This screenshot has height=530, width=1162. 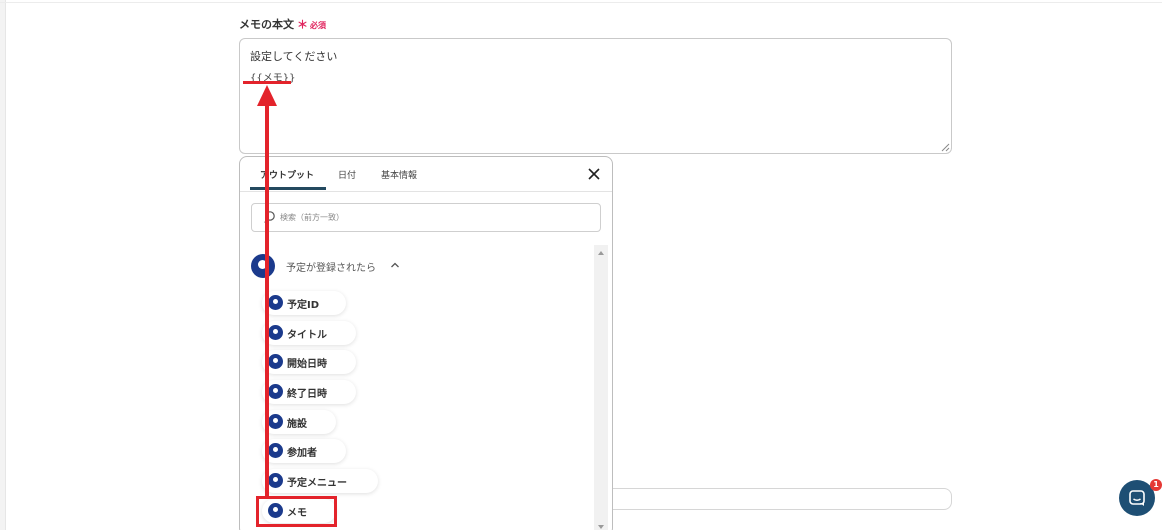 I want to click on memo-field-label: メモの本文＊必須, so click(x=282, y=24).